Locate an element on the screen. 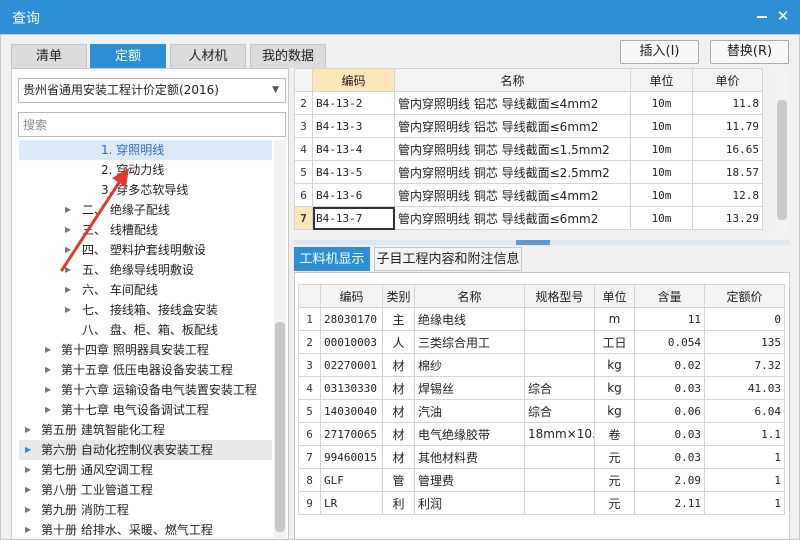 The height and width of the screenshot is (540, 800). cell-code: B4-13-4 is located at coordinates (353, 149).